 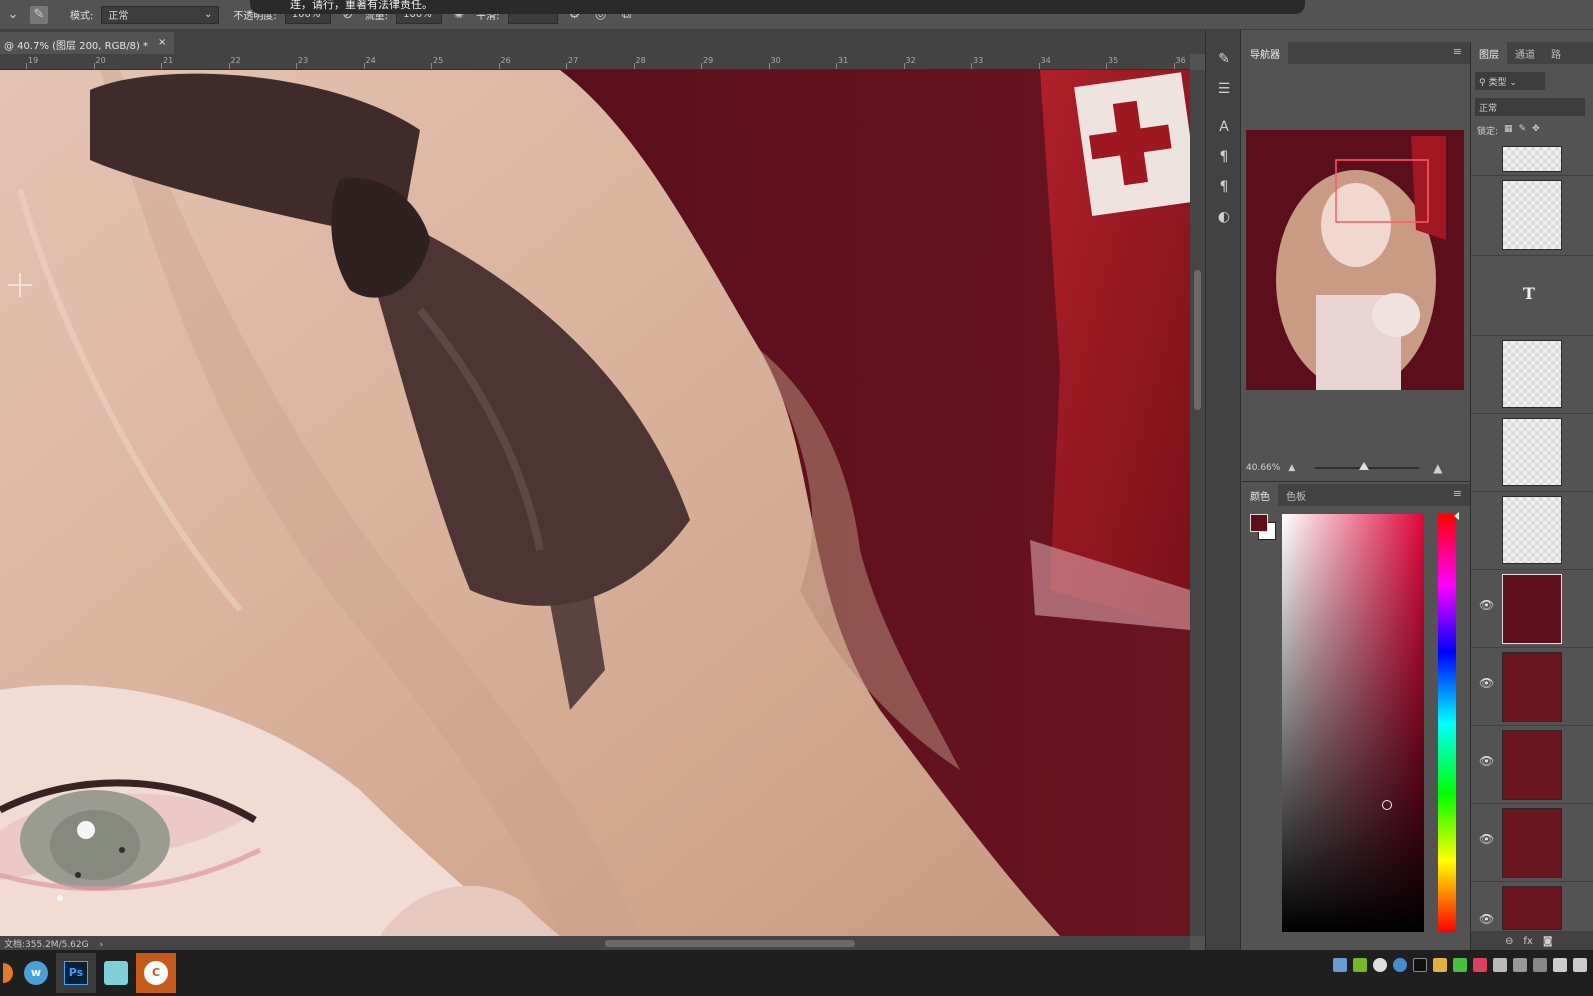 I want to click on panel-icon-strip: ✎ ☰ A ¶ ¶ ◐, so click(x=1223, y=490).